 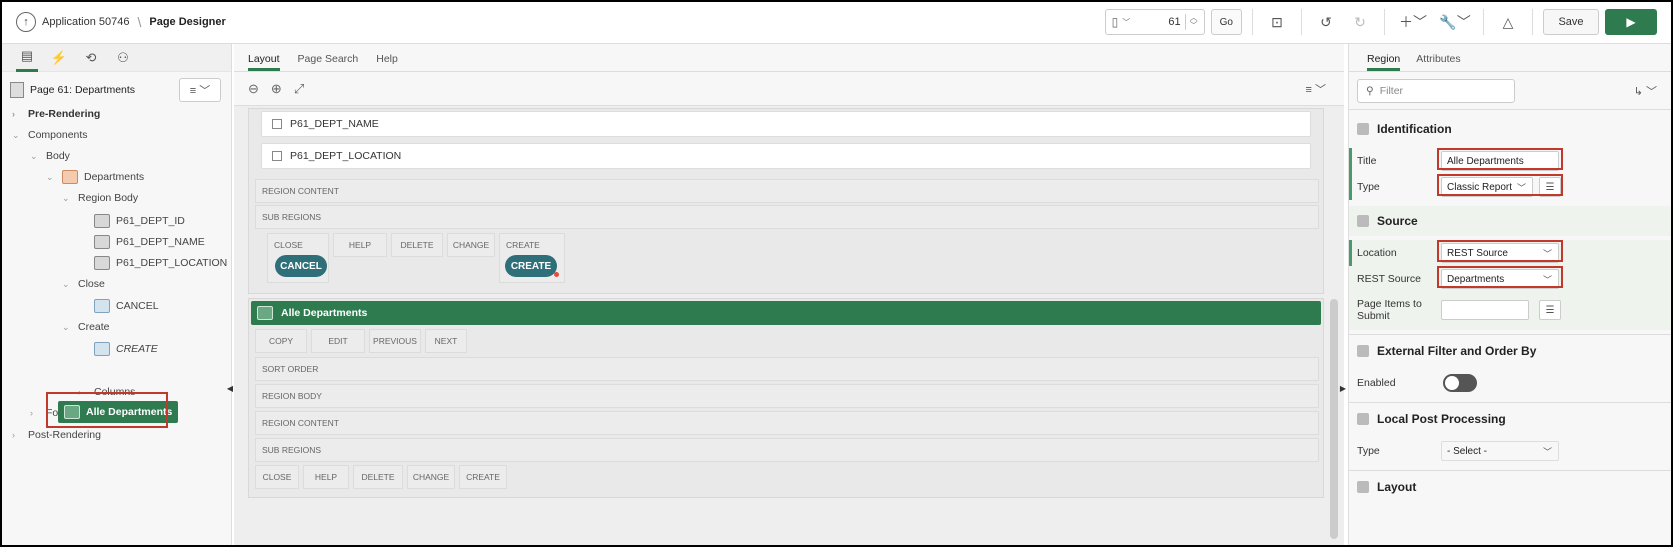 I want to click on shared-components-tab-icon: ⚇, so click(x=123, y=58).